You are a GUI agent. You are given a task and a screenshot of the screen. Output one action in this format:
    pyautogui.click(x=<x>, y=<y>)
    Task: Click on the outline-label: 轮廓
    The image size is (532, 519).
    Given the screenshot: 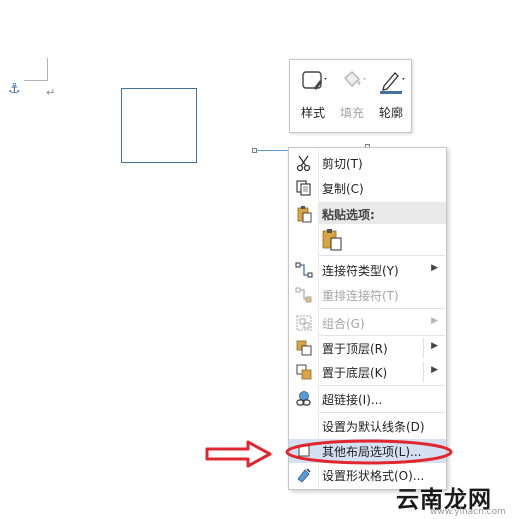 What is the action you would take?
    pyautogui.click(x=390, y=113)
    